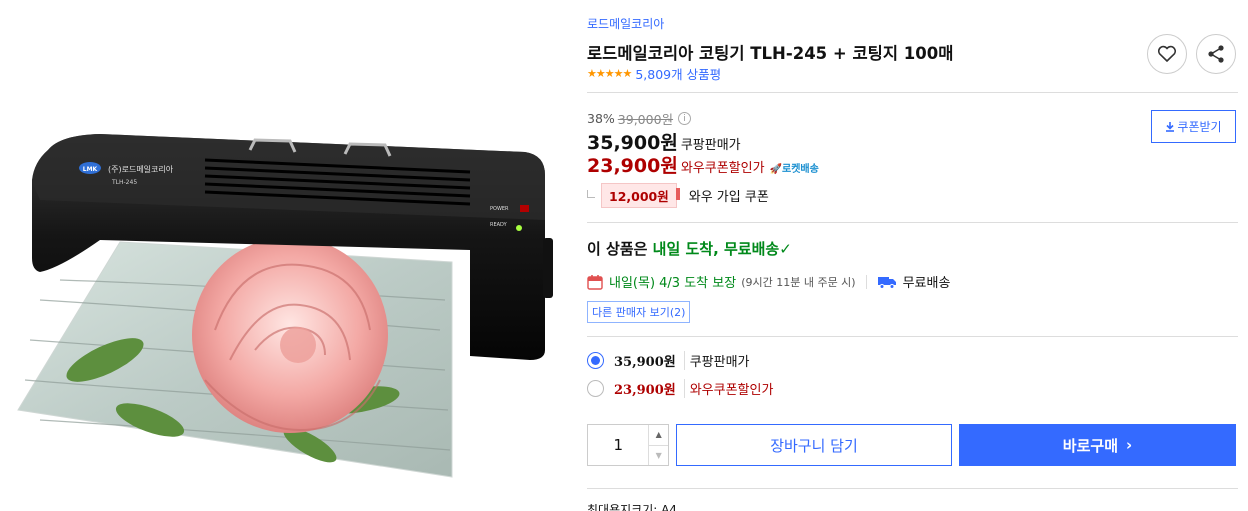  Describe the element at coordinates (926, 283) in the screenshot. I see `free-shipping-label: 무료배송` at that location.